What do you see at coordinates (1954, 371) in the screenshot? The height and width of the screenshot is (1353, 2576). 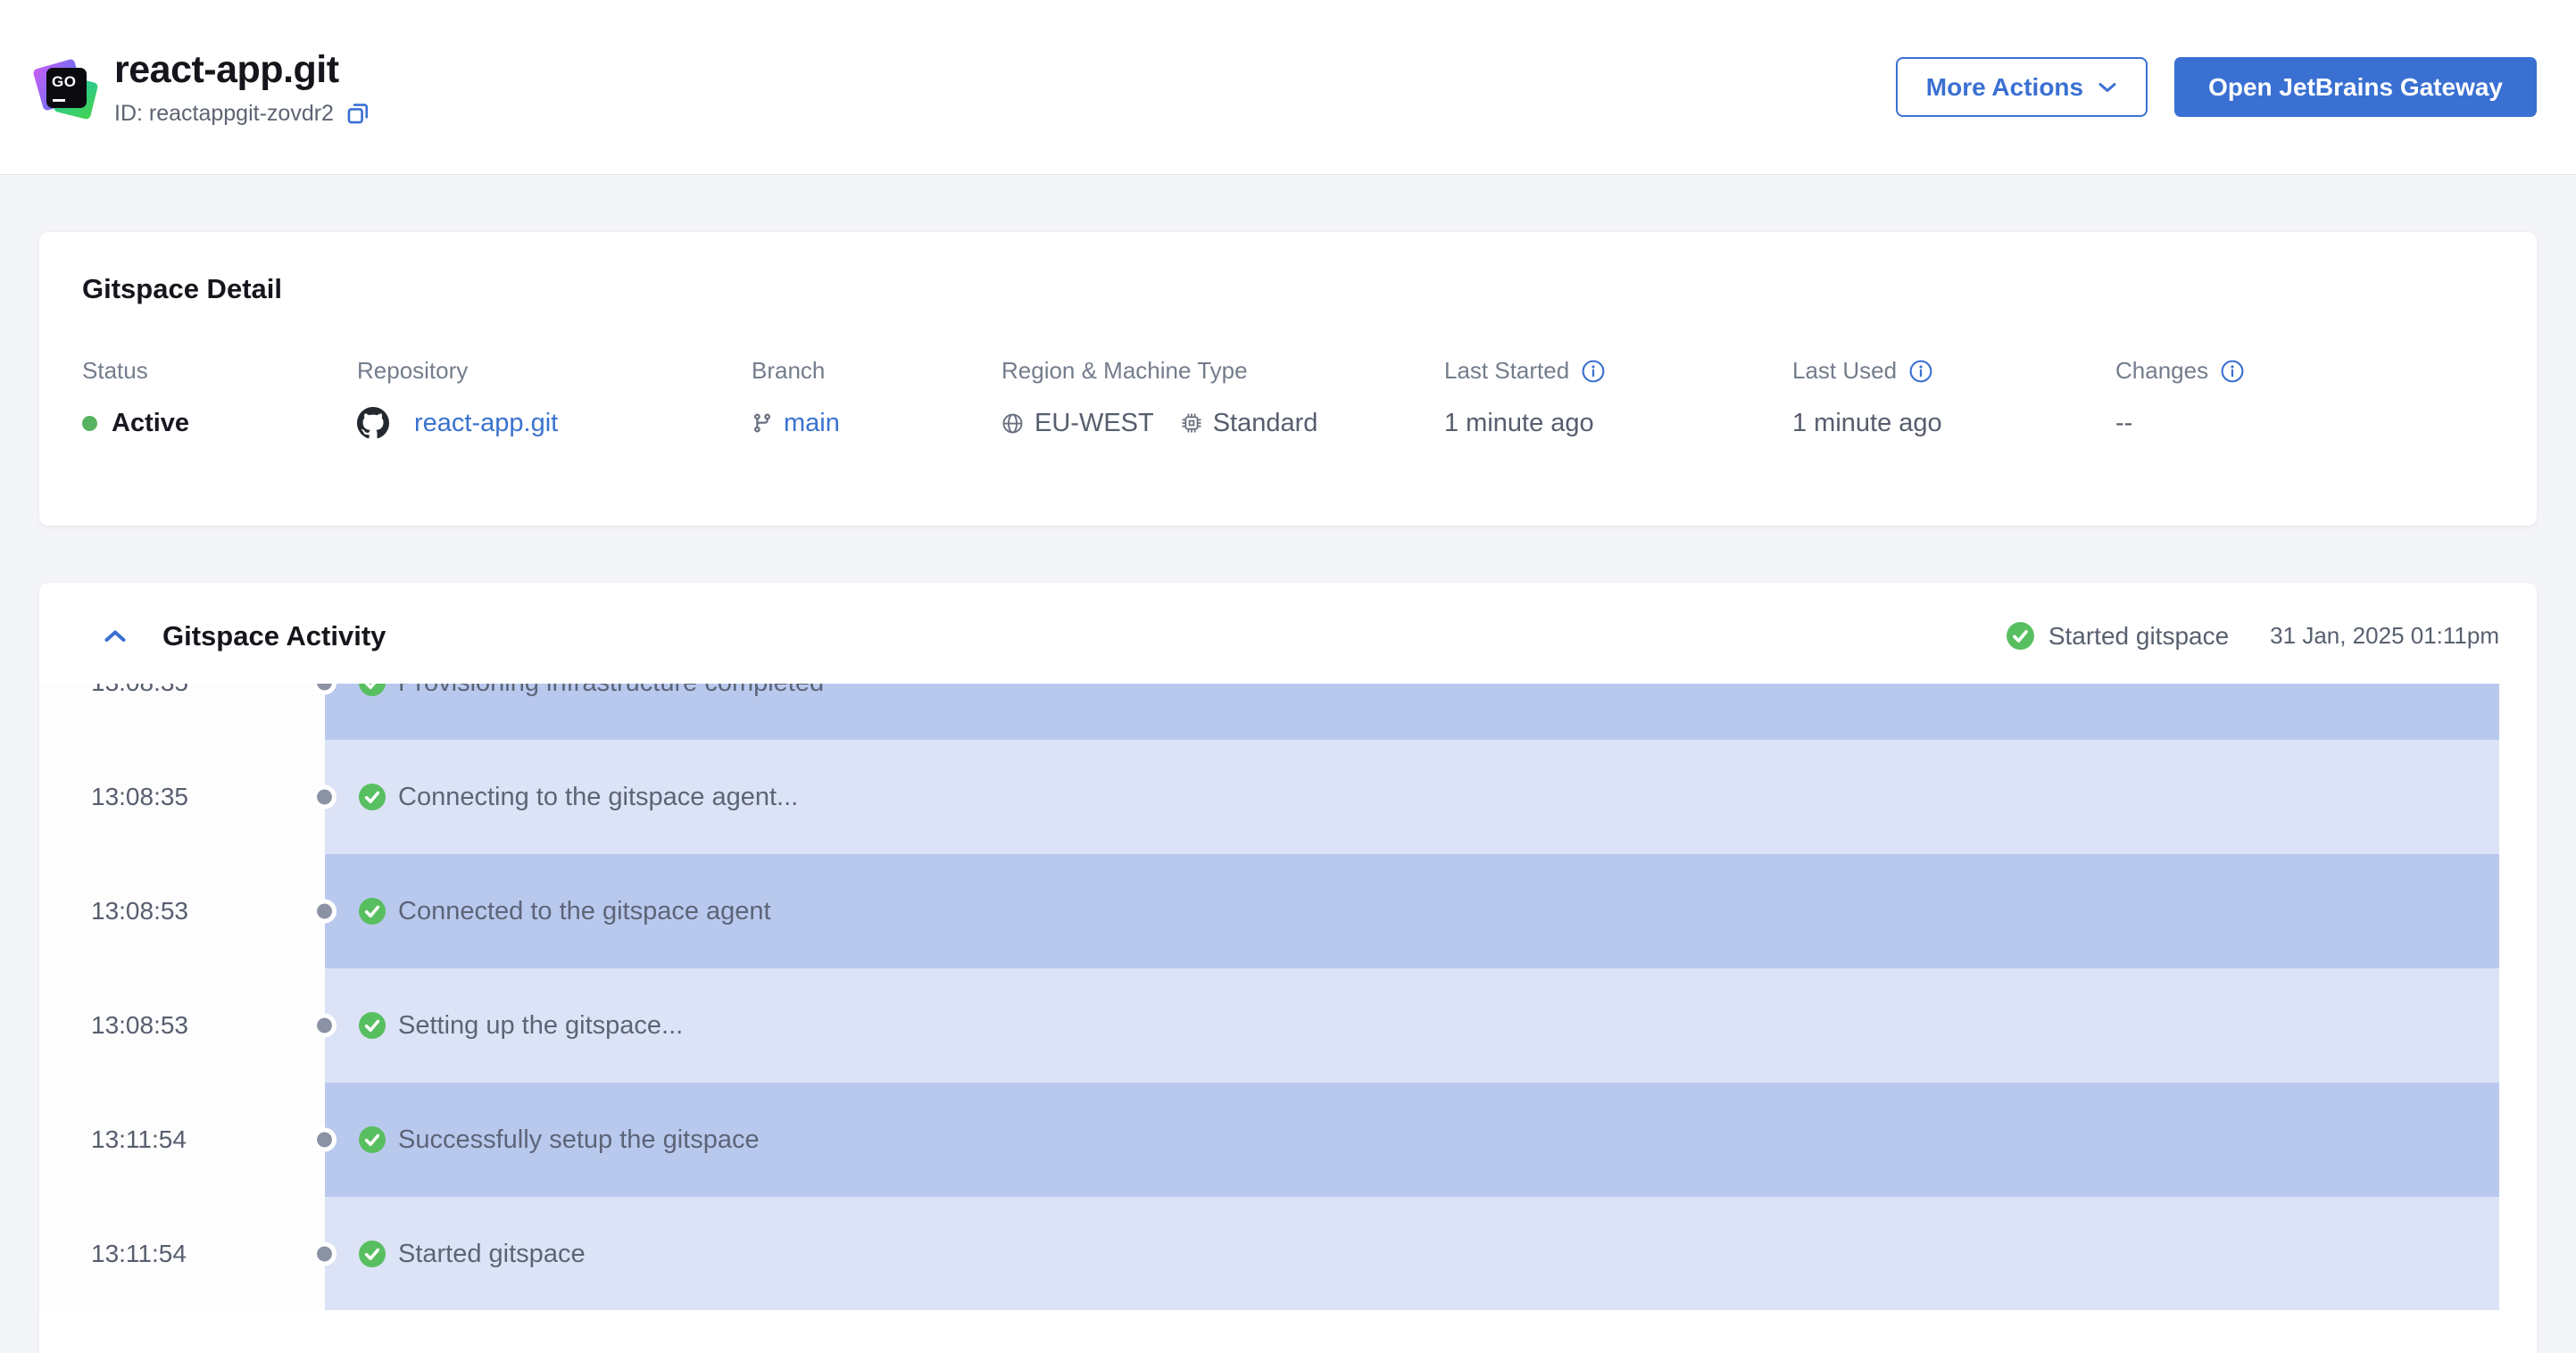 I see `last-used-label: Last Used` at bounding box center [1954, 371].